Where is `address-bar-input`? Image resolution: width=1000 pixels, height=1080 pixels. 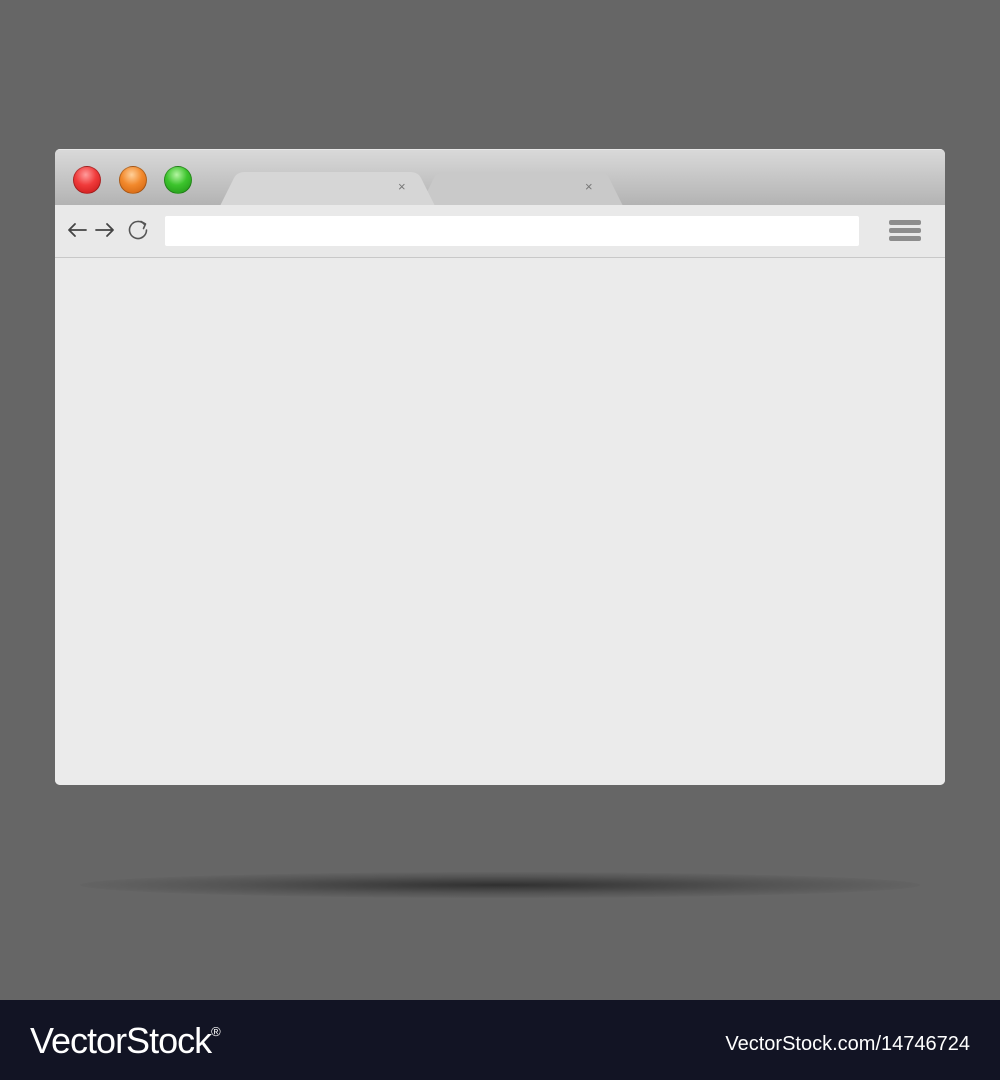 address-bar-input is located at coordinates (512, 231).